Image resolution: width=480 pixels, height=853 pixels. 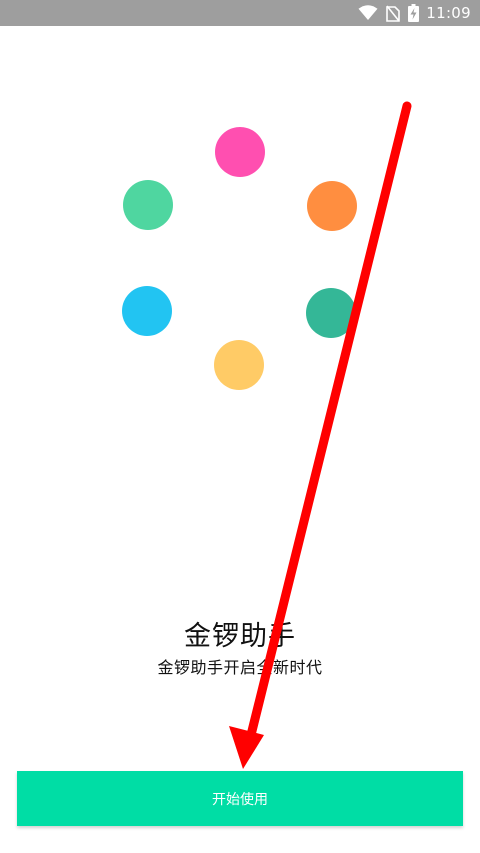 I want to click on pink-dot, so click(x=240, y=152).